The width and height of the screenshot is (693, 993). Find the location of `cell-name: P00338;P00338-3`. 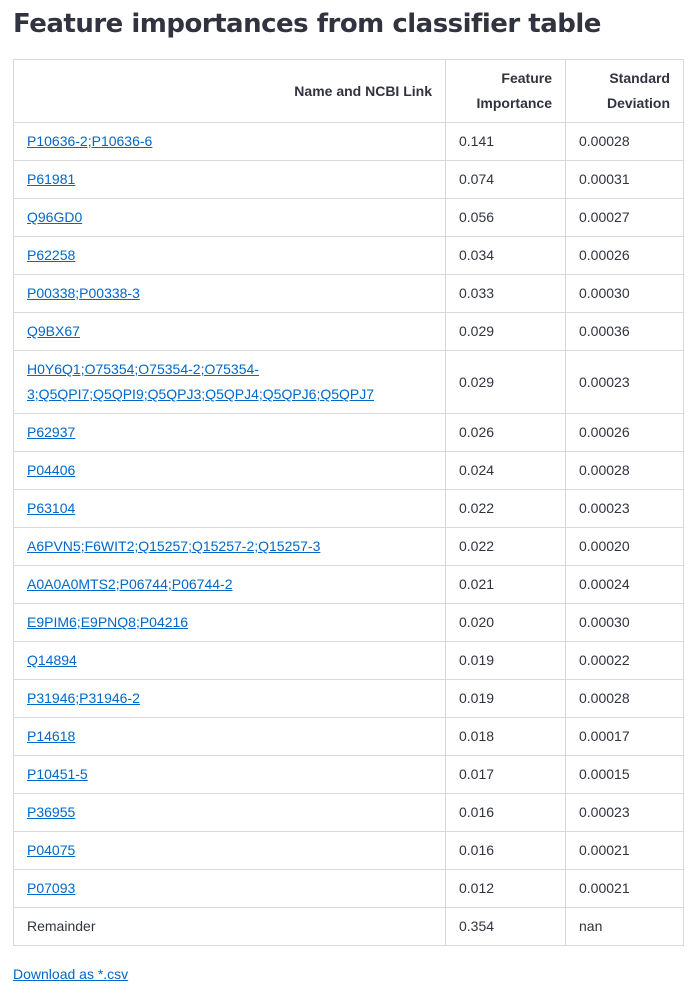

cell-name: P00338;P00338-3 is located at coordinates (229, 293).